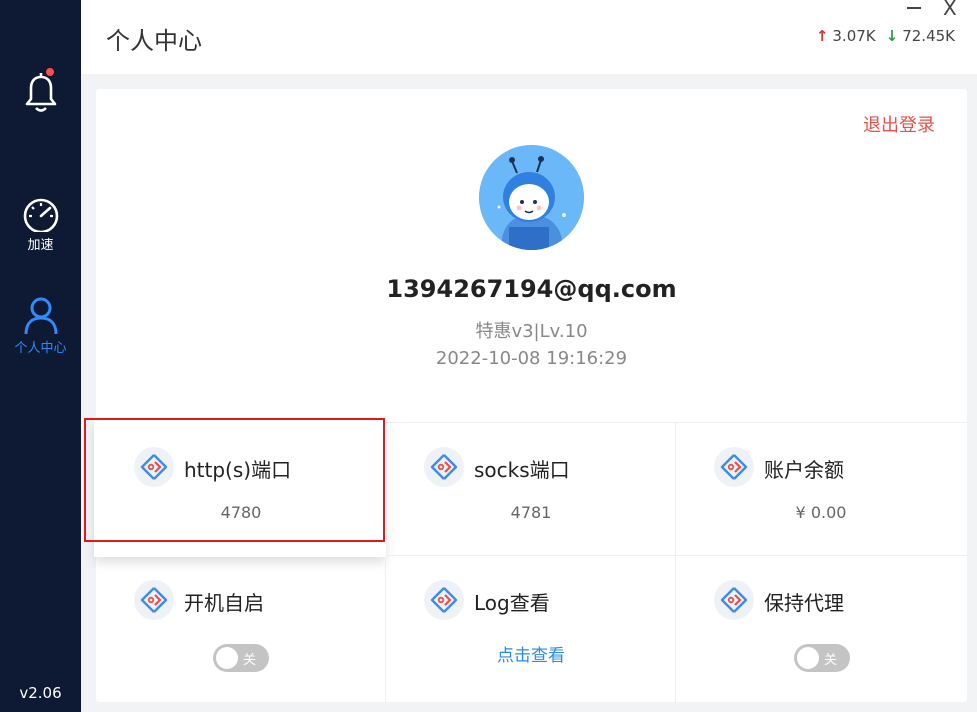  Describe the element at coordinates (40, 348) in the screenshot. I see `sidebar-item-label: 个人中心` at that location.